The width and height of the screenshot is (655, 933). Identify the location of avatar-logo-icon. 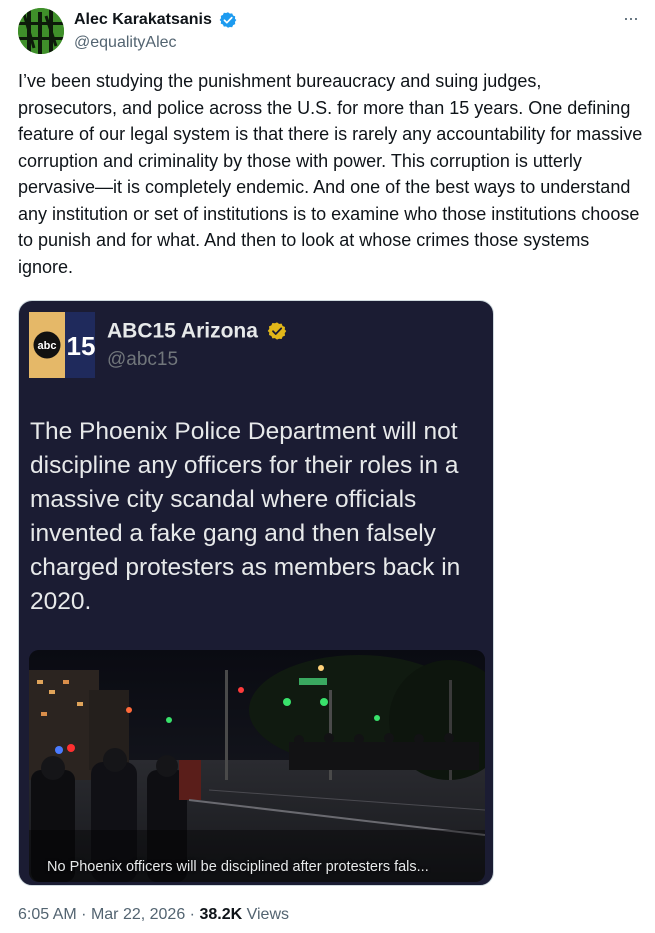
(41, 31).